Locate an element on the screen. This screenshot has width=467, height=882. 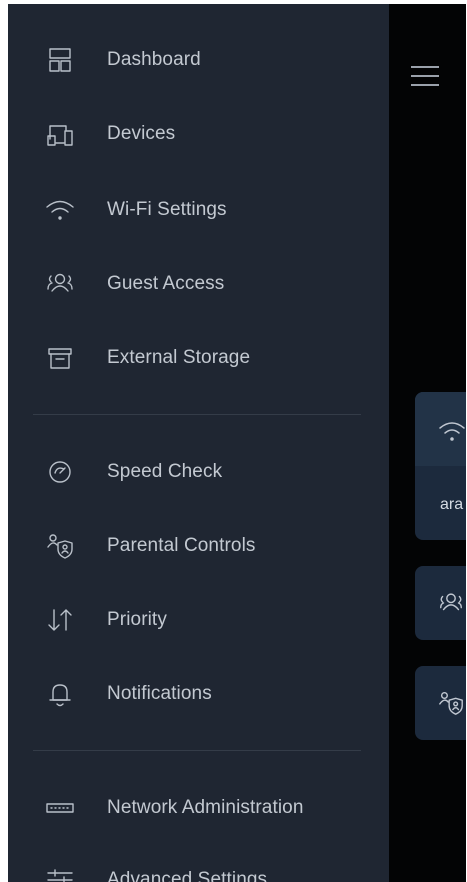
sidebar-item-external-storage: External Storage is located at coordinates (198, 358).